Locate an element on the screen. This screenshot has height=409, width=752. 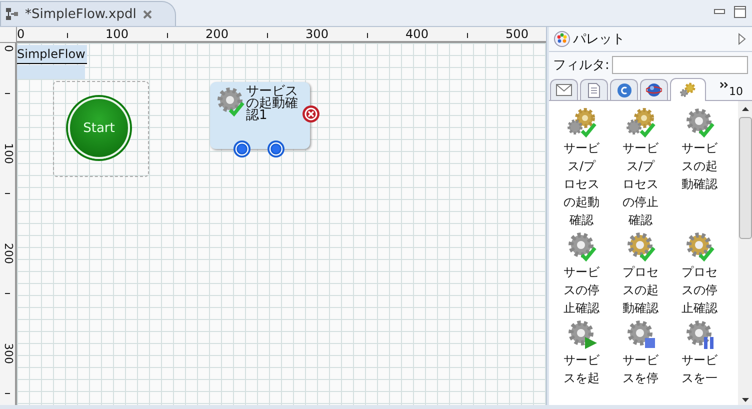
minimize-icon is located at coordinates (719, 12).